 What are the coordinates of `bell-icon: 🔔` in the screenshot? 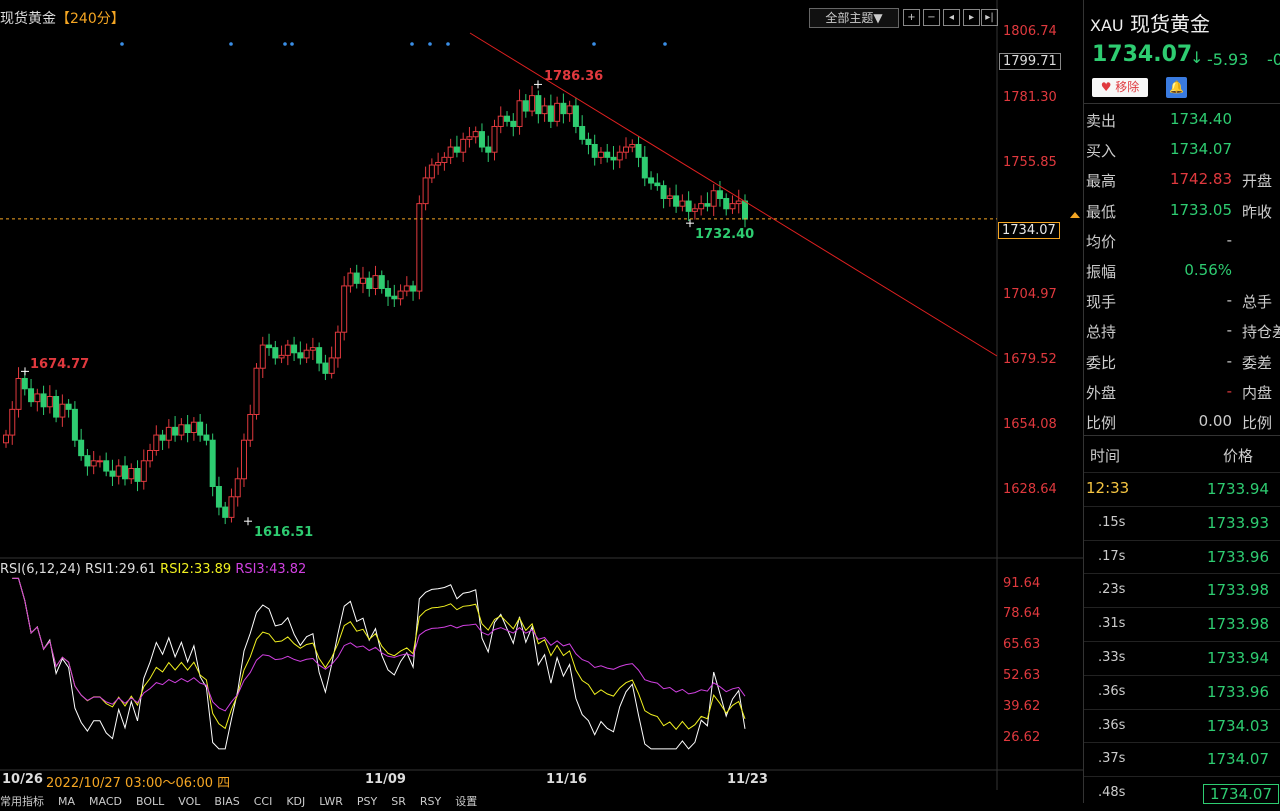 It's located at (1176, 87).